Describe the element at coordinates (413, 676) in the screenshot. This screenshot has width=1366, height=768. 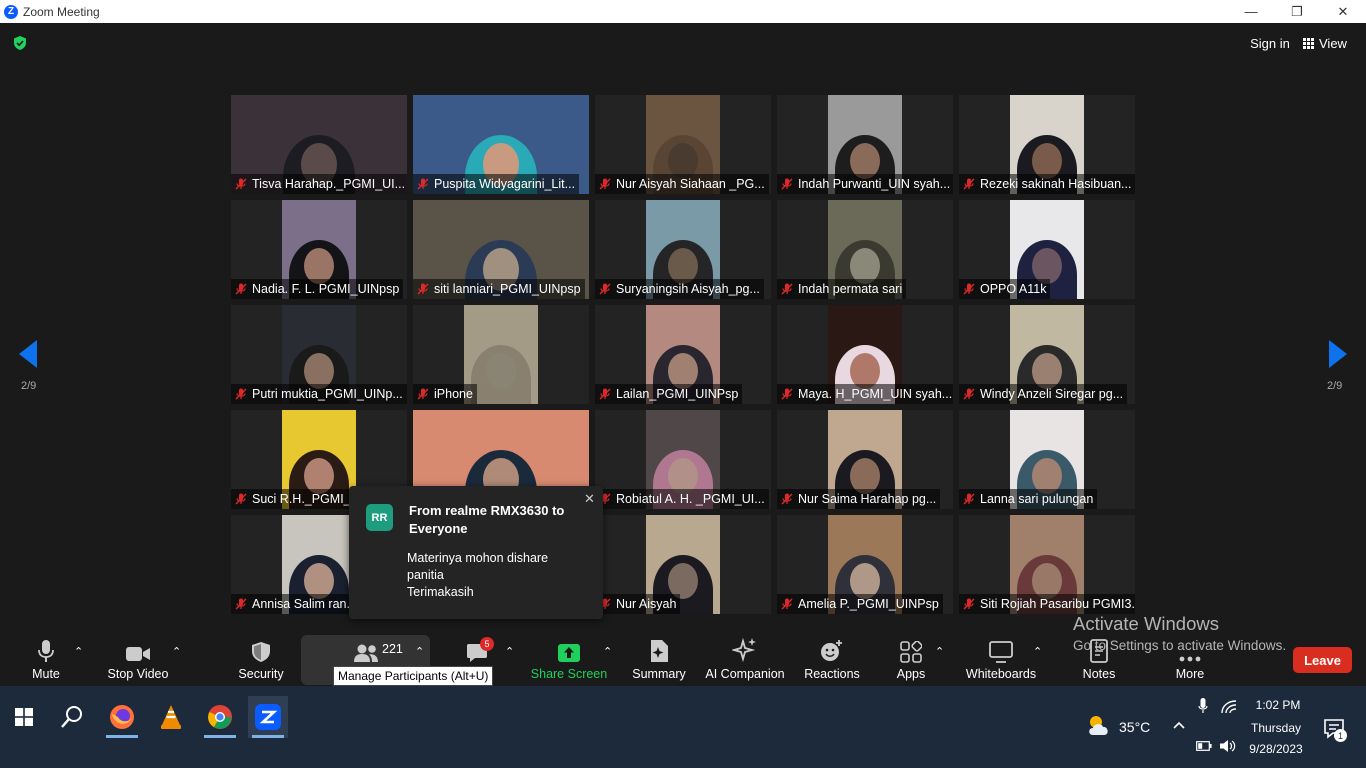
I see `participants-tooltip: Manage Participants (Alt+U)` at that location.